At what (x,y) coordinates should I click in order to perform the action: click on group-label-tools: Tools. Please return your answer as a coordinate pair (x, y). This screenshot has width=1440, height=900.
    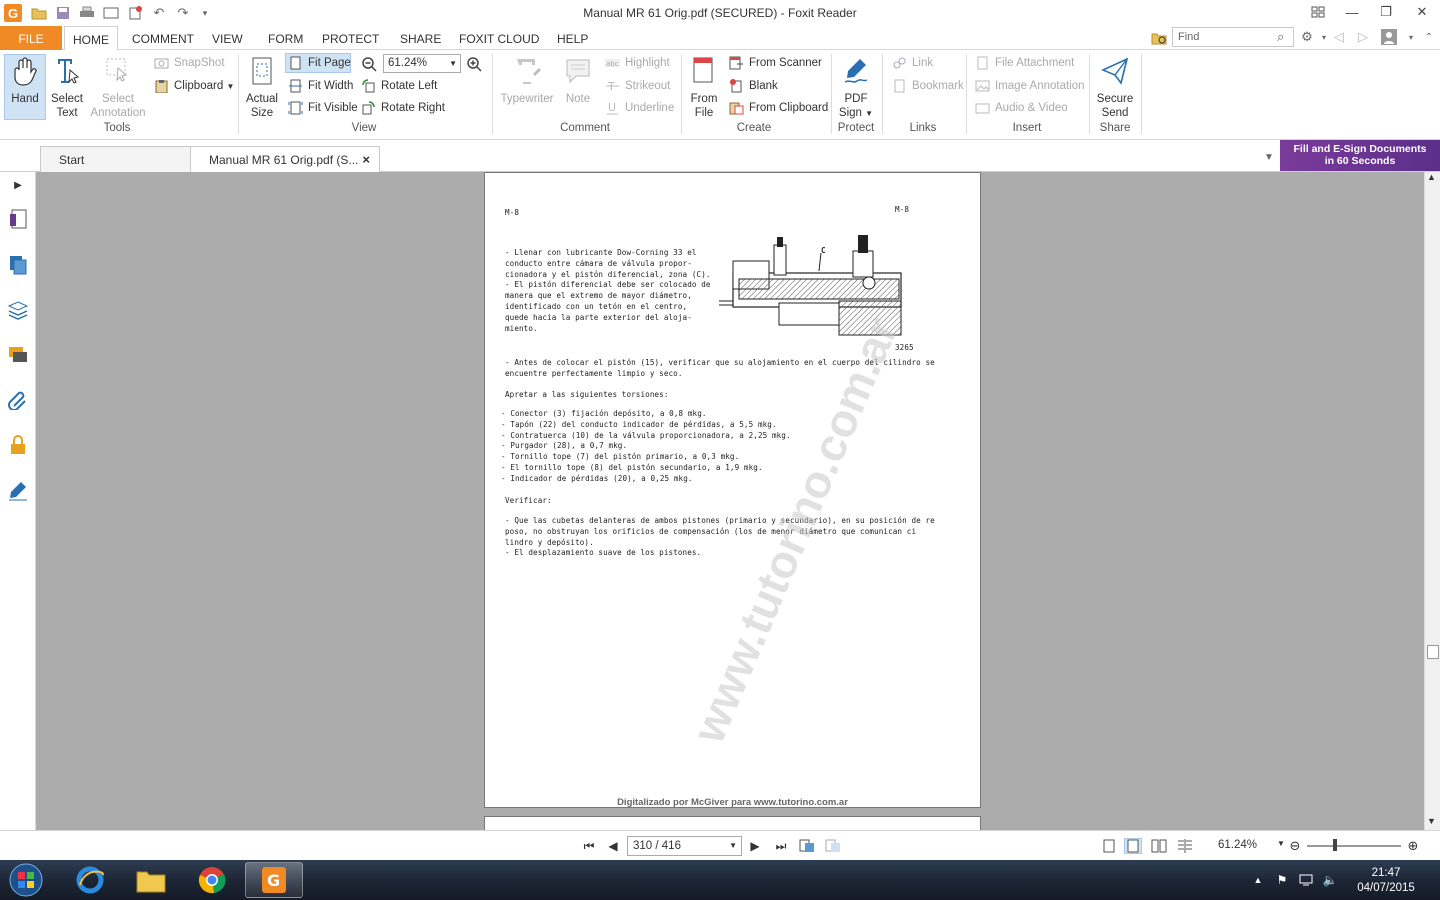
    Looking at the image, I should click on (117, 128).